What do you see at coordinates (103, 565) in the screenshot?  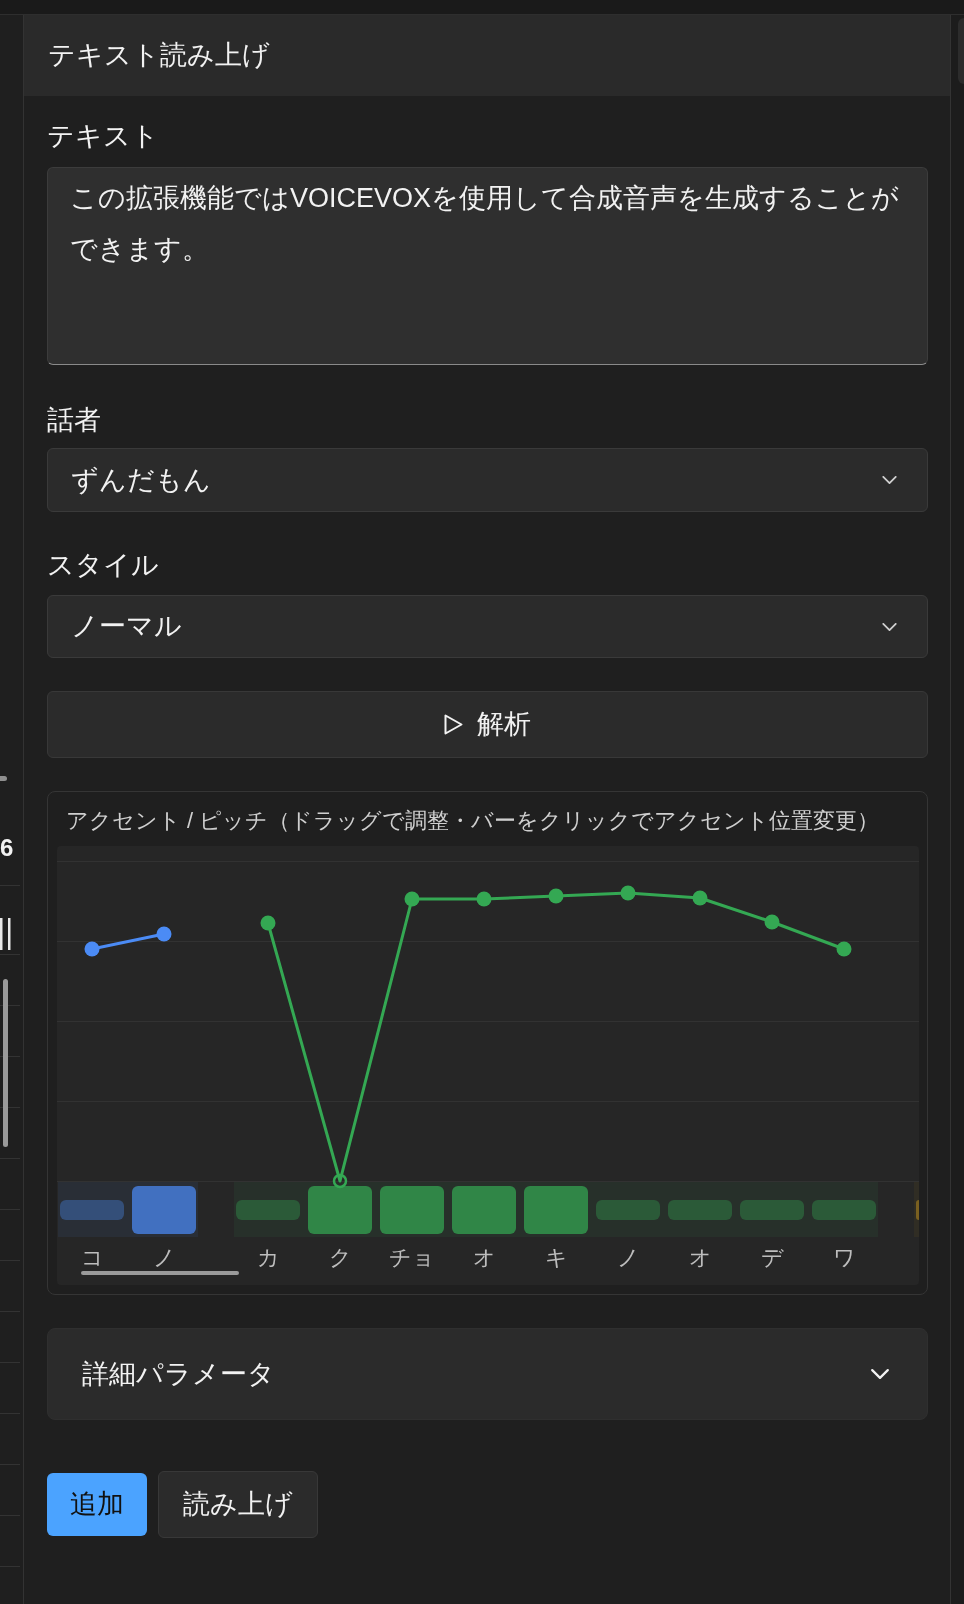 I see `field-label: スタイル` at bounding box center [103, 565].